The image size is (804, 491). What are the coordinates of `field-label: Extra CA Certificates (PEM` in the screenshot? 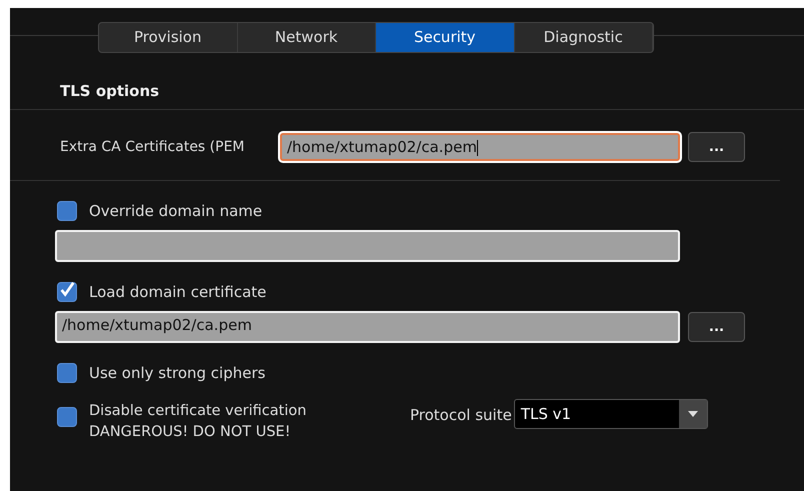 It's located at (153, 147).